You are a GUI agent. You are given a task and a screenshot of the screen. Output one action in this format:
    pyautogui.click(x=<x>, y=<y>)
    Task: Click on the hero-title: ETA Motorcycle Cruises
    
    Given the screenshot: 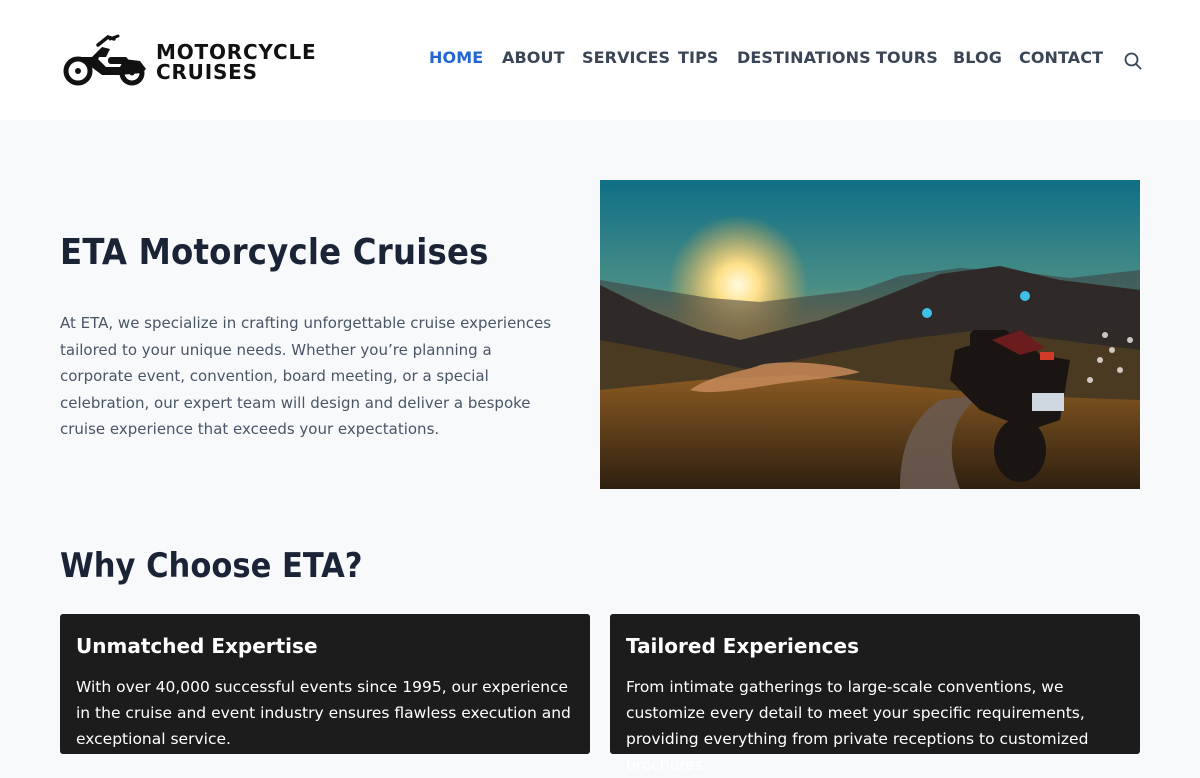 What is the action you would take?
    pyautogui.click(x=274, y=252)
    